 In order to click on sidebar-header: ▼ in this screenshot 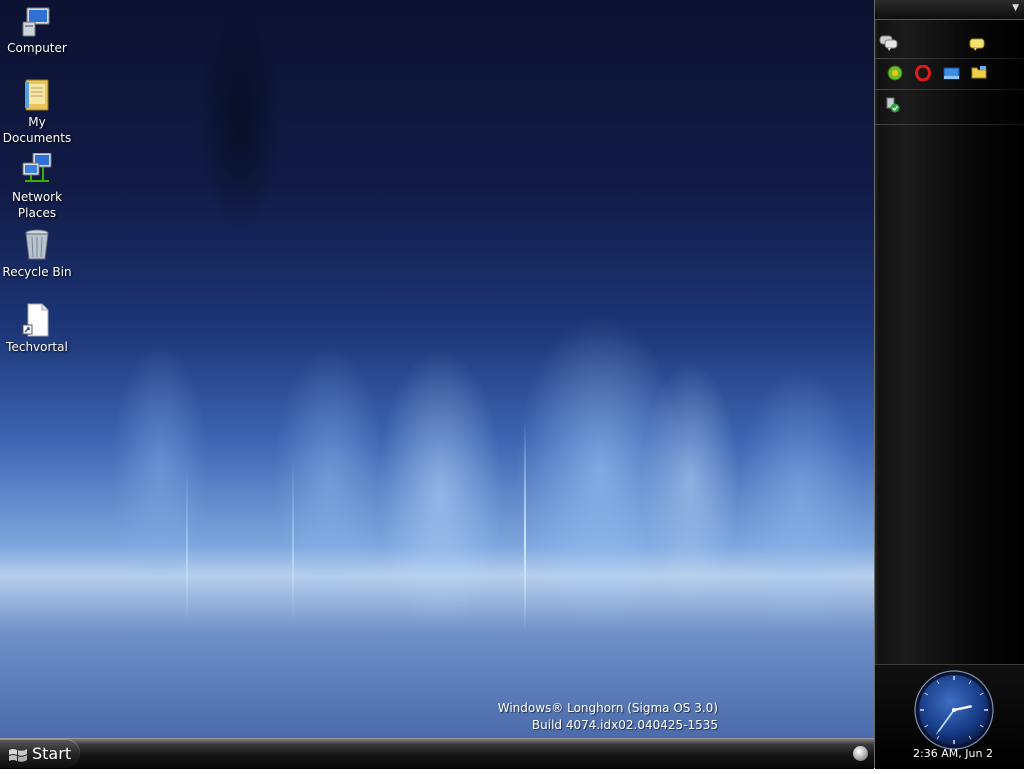, I will do `click(949, 10)`.